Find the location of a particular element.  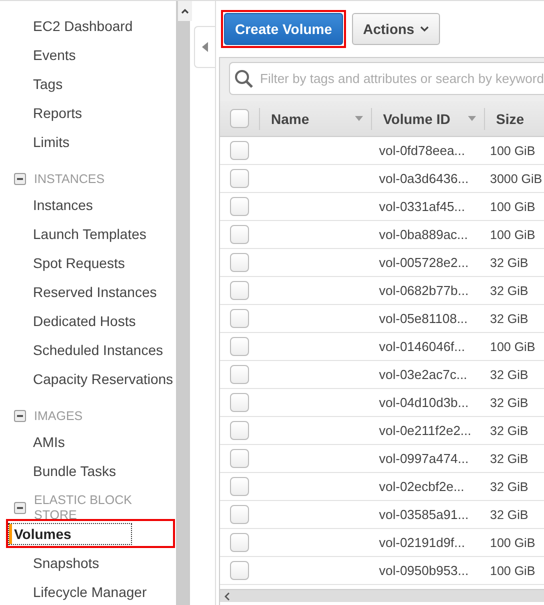

nav-item: Lifecycle Manager is located at coordinates (90, 592).